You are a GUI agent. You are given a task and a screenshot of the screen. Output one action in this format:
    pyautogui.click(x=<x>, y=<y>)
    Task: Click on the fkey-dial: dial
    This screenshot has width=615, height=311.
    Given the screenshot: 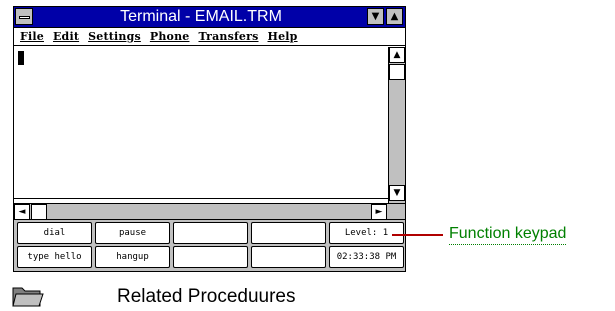 What is the action you would take?
    pyautogui.click(x=54, y=233)
    